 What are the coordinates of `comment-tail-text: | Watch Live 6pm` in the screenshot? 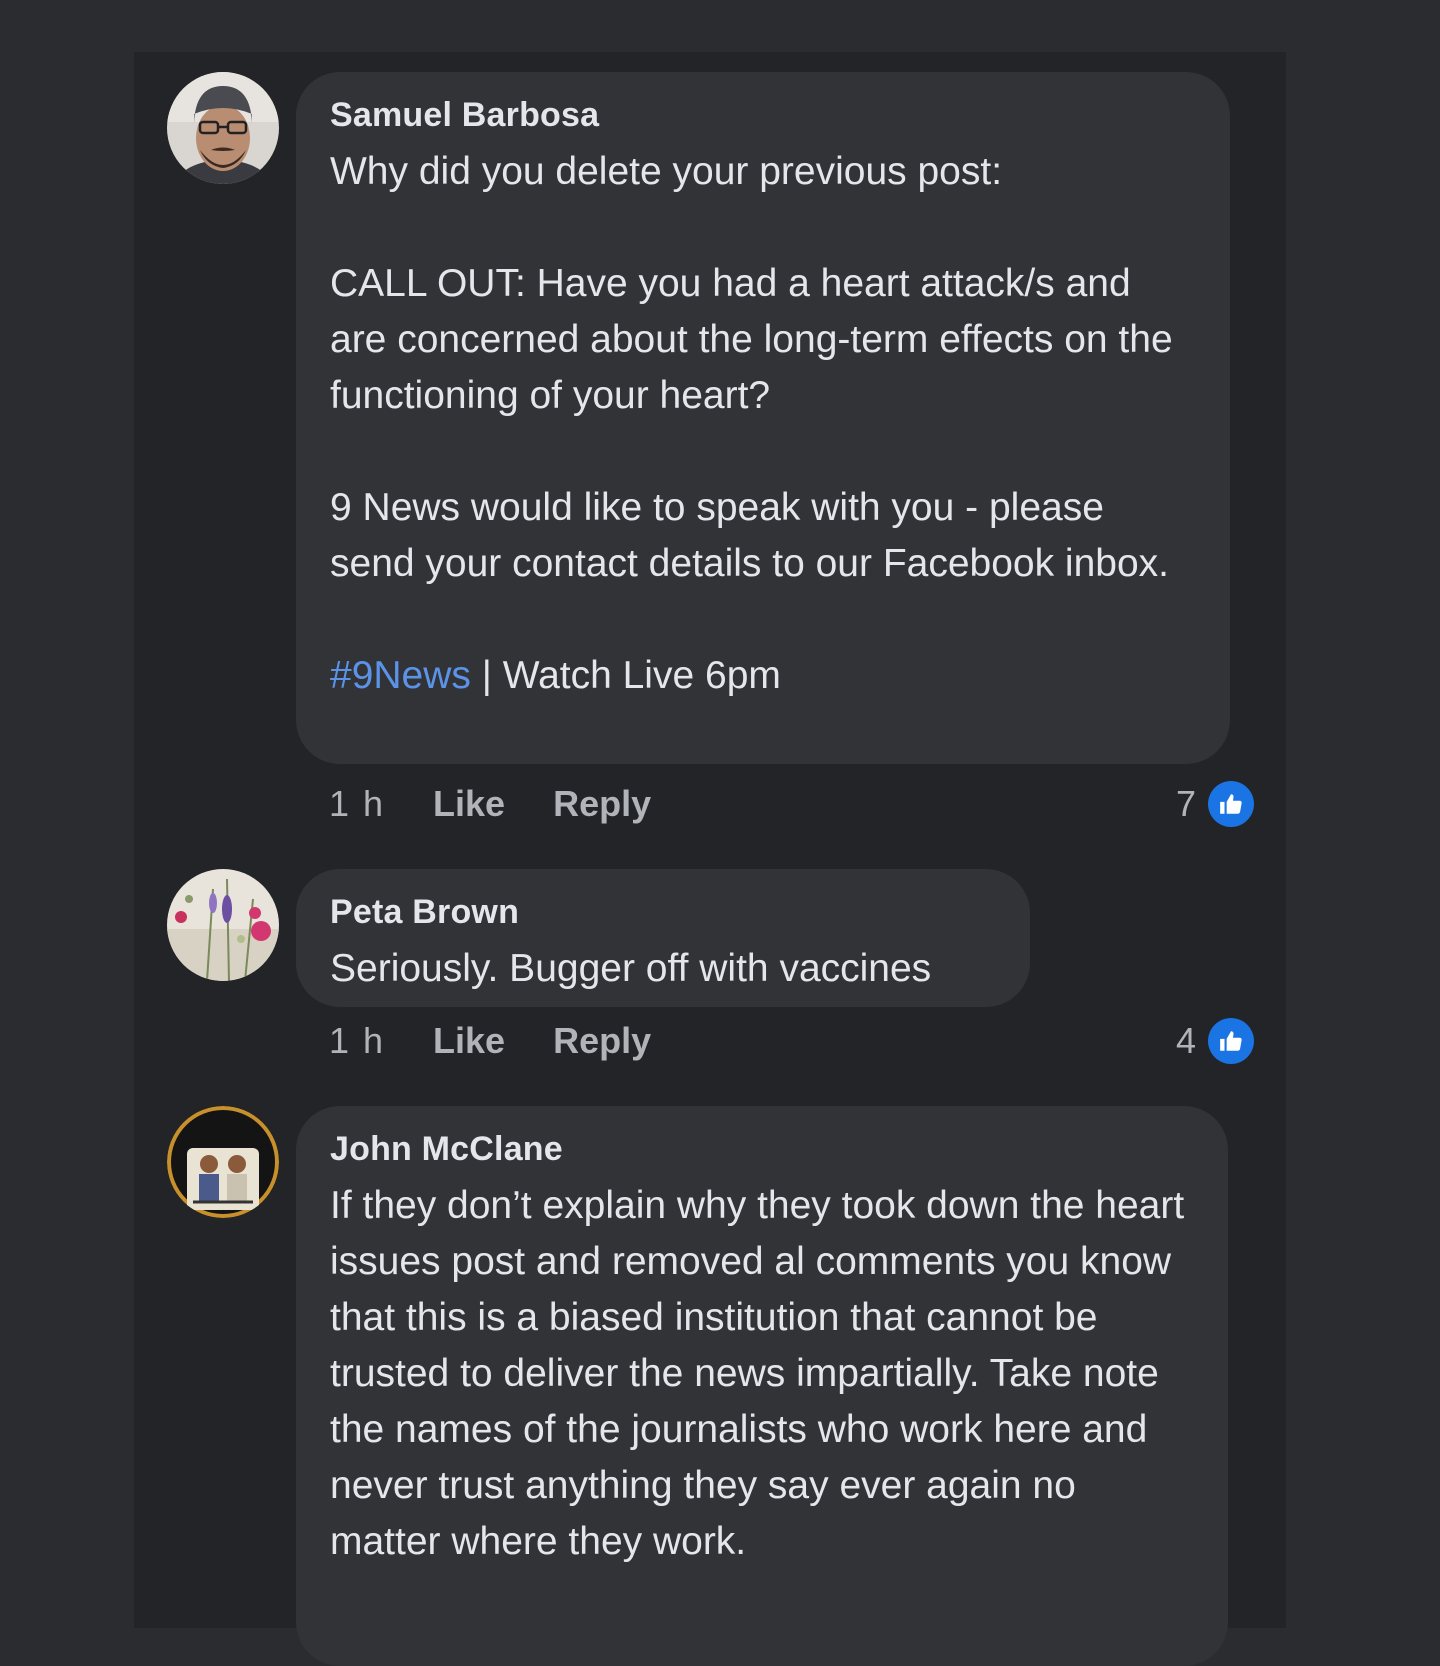 It's located at (625, 675).